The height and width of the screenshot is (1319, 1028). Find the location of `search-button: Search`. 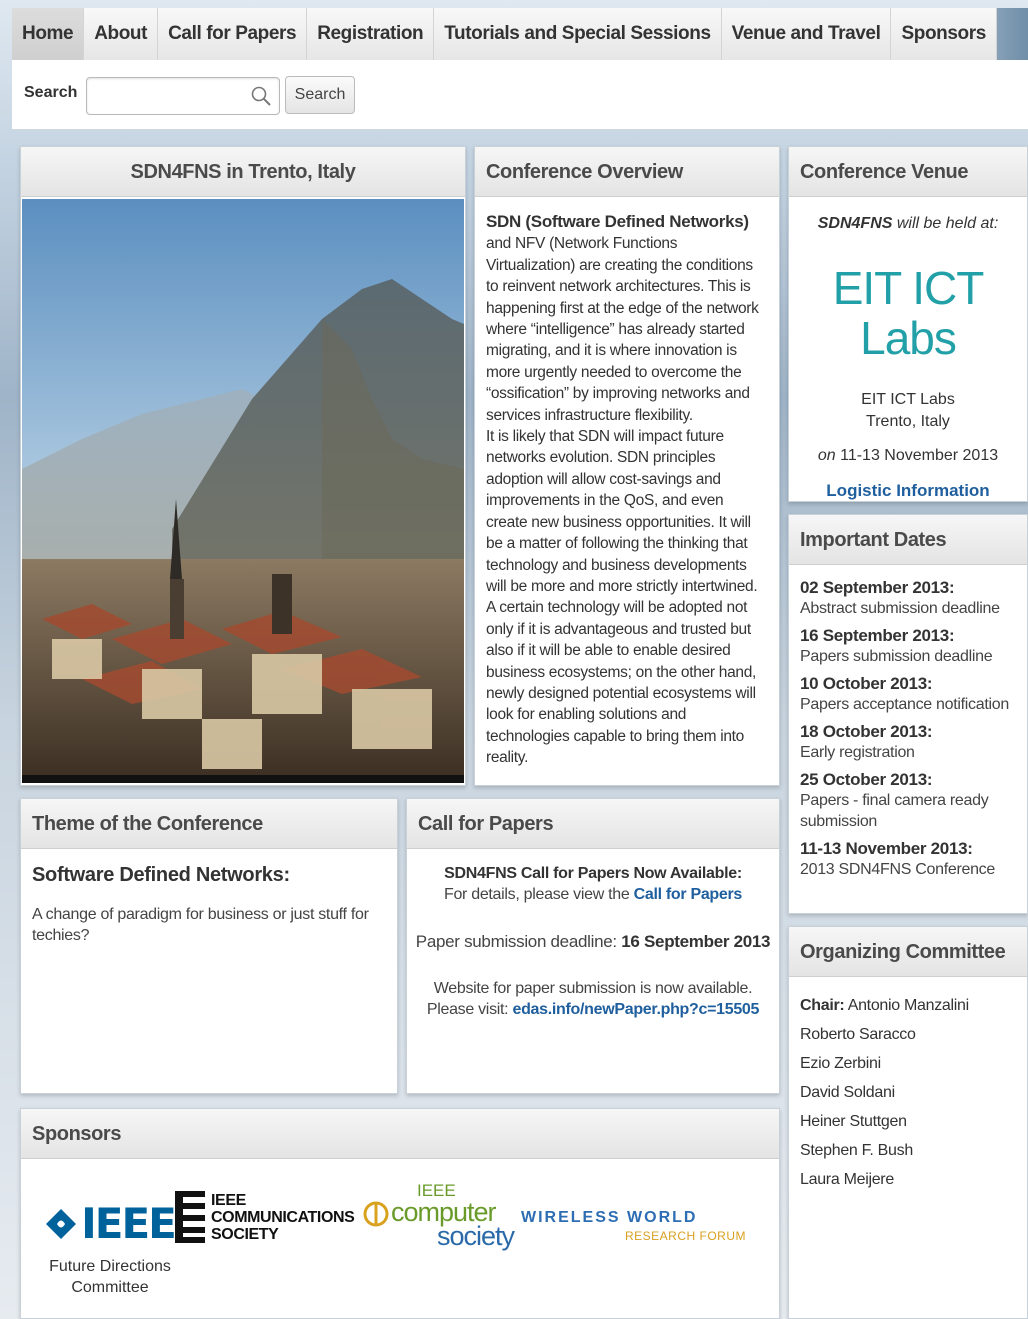

search-button: Search is located at coordinates (320, 95).